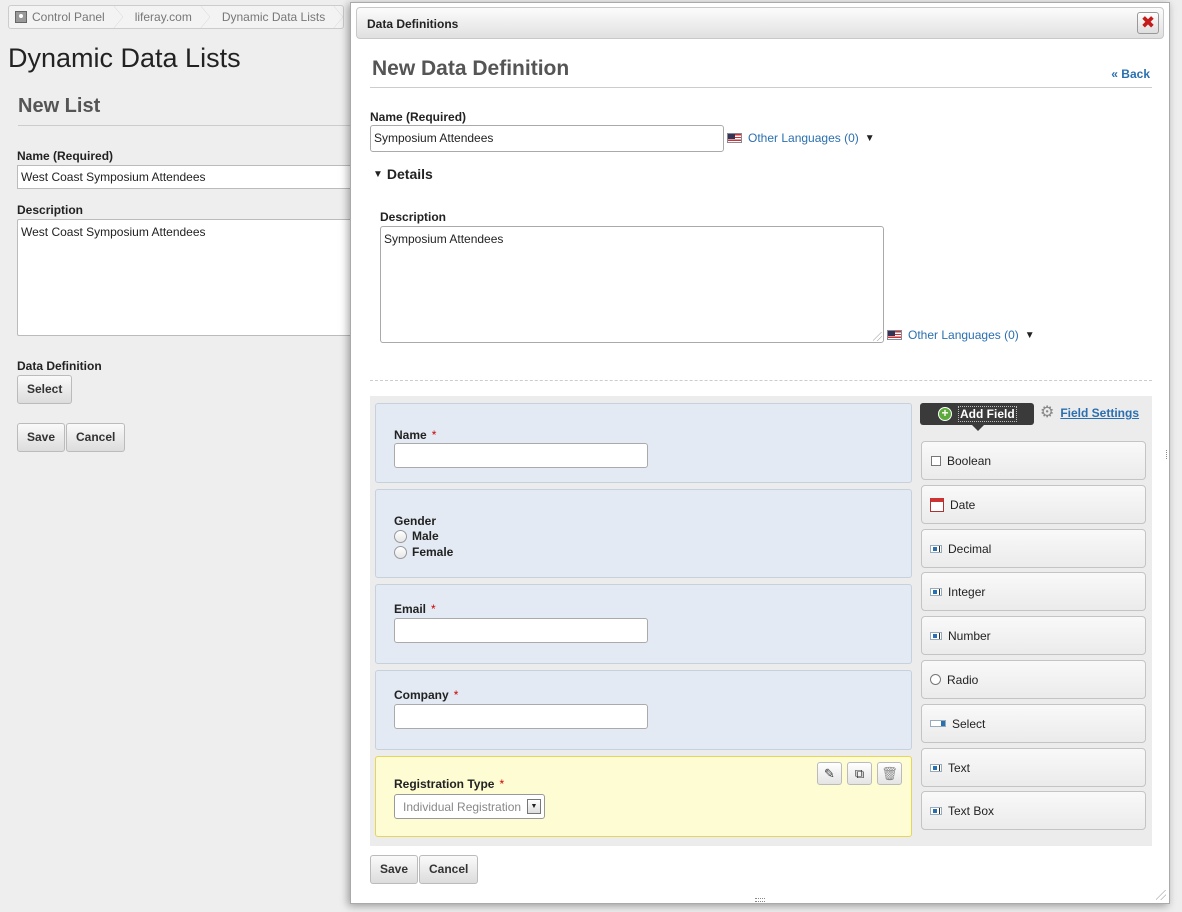 The width and height of the screenshot is (1182, 912). Describe the element at coordinates (936, 460) in the screenshot. I see `checkbox-icon` at that location.